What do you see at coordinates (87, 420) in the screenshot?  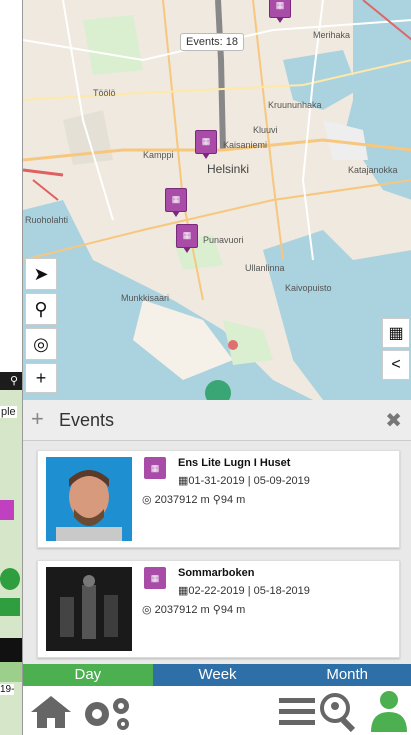 I see `events-panel-title: Events` at bounding box center [87, 420].